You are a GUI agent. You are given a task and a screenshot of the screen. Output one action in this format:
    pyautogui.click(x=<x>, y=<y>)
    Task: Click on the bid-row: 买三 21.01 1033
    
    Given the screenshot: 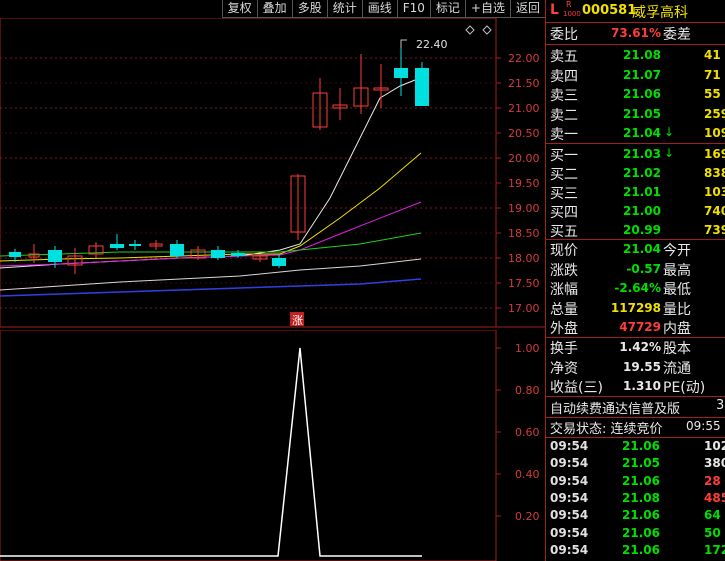 What is the action you would take?
    pyautogui.click(x=635, y=193)
    